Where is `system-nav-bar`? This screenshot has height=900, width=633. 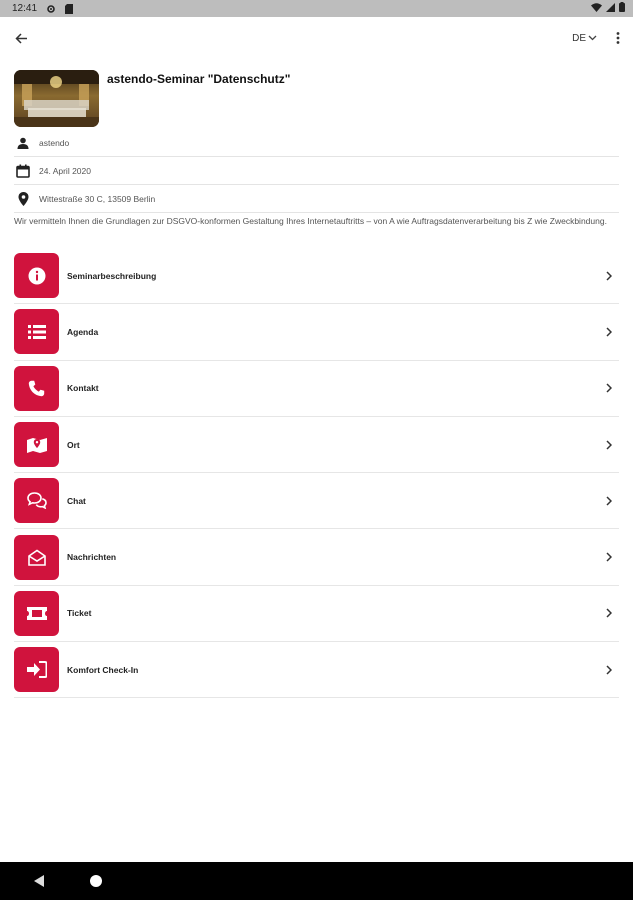
system-nav-bar is located at coordinates (316, 881).